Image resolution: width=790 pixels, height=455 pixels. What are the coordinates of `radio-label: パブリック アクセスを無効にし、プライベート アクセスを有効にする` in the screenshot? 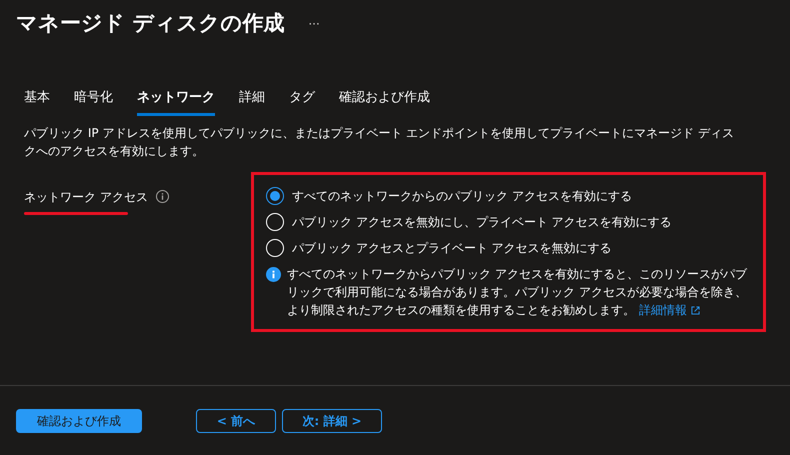 It's located at (482, 222).